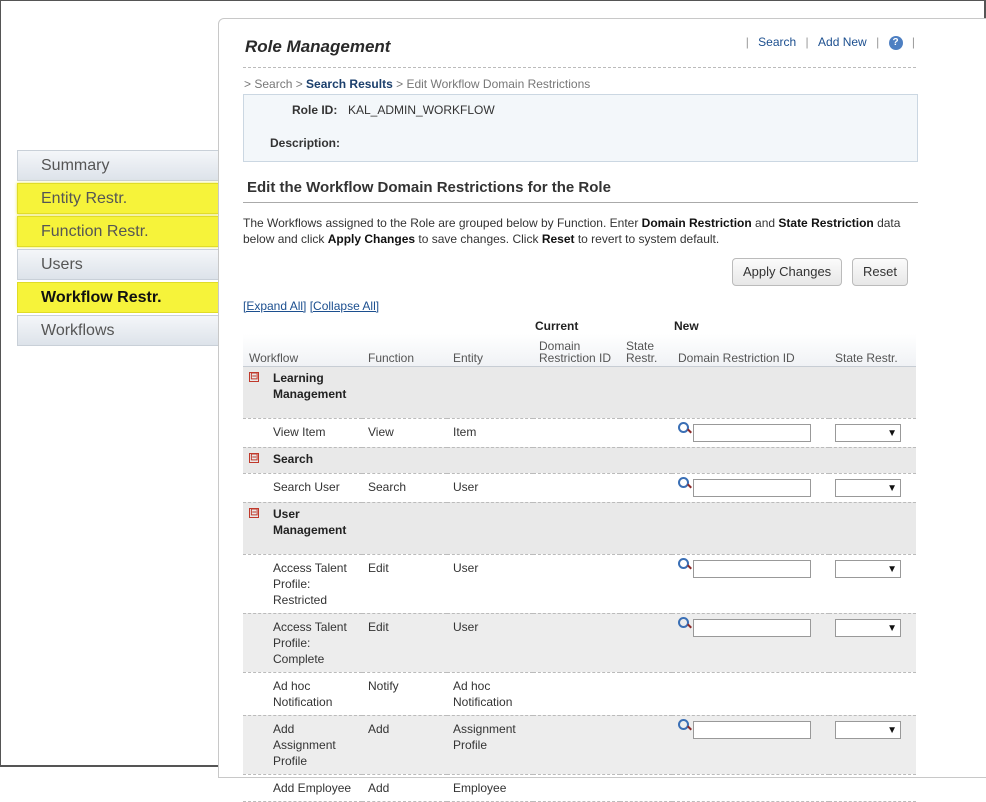 This screenshot has width=986, height=802. What do you see at coordinates (404, 788) in the screenshot?
I see `function-cell: Add` at bounding box center [404, 788].